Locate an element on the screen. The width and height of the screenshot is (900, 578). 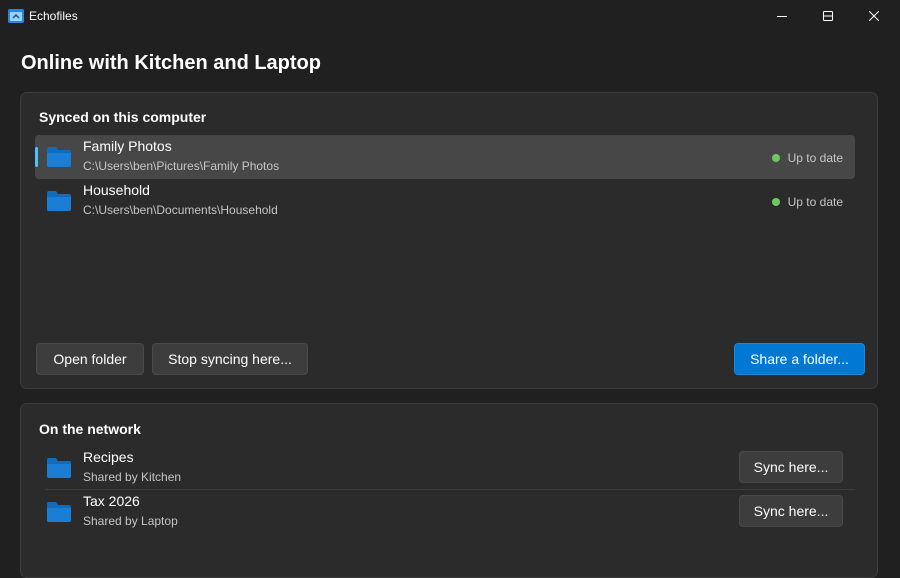
minimize-button-area is located at coordinates (782, 16).